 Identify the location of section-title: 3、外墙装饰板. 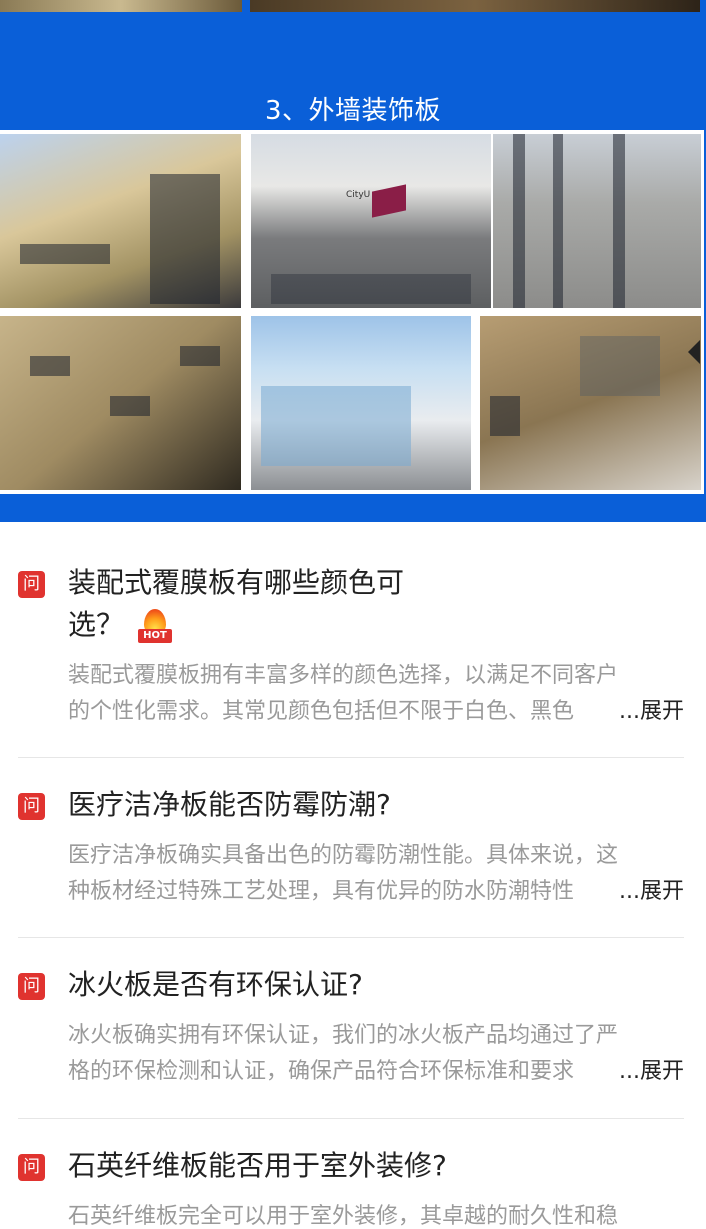
(353, 111).